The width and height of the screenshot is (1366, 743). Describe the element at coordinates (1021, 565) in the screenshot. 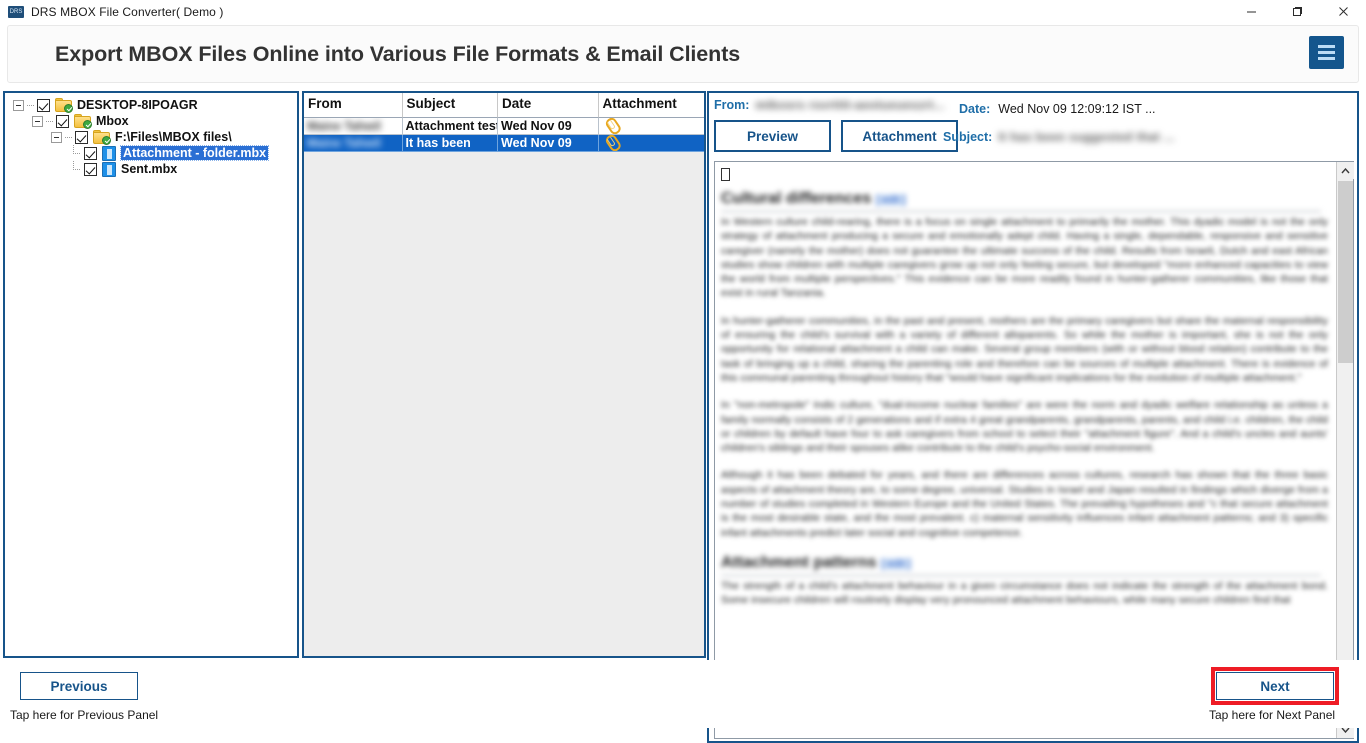

I see `document-heading: Attachment patterns [ edit ]` at that location.